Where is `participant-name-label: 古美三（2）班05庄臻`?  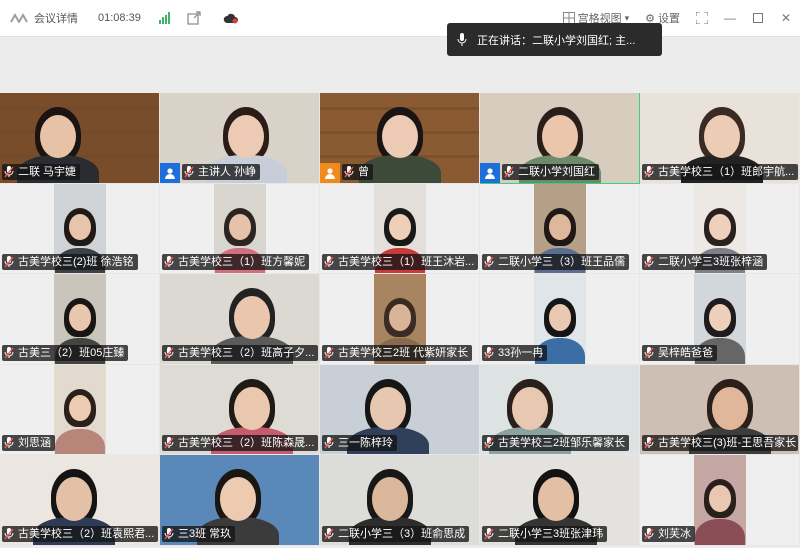
participant-name-label: 古美三（2）班05庄臻 is located at coordinates (65, 352).